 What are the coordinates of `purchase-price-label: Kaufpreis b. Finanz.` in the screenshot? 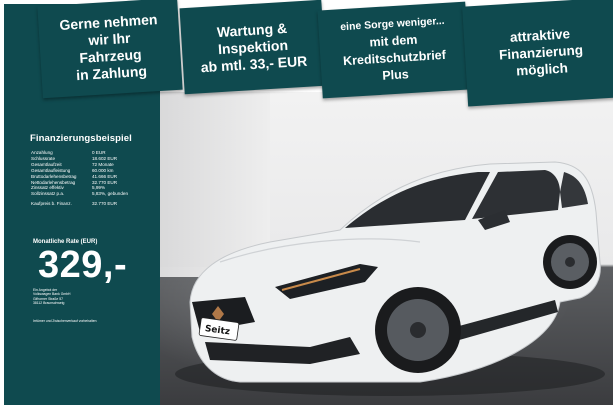 It's located at (51, 204).